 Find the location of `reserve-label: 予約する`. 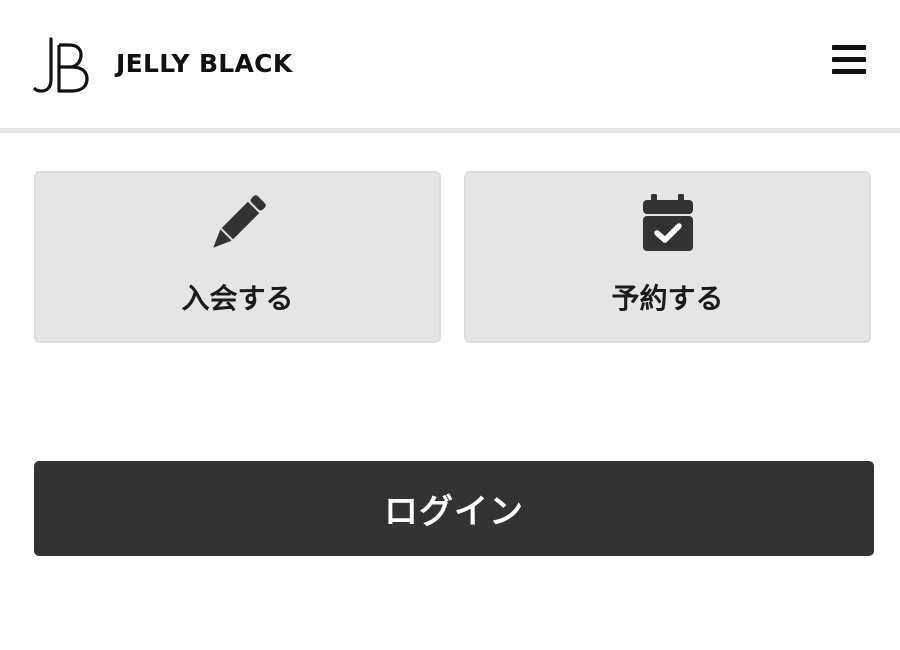

reserve-label: 予約する is located at coordinates (667, 298).